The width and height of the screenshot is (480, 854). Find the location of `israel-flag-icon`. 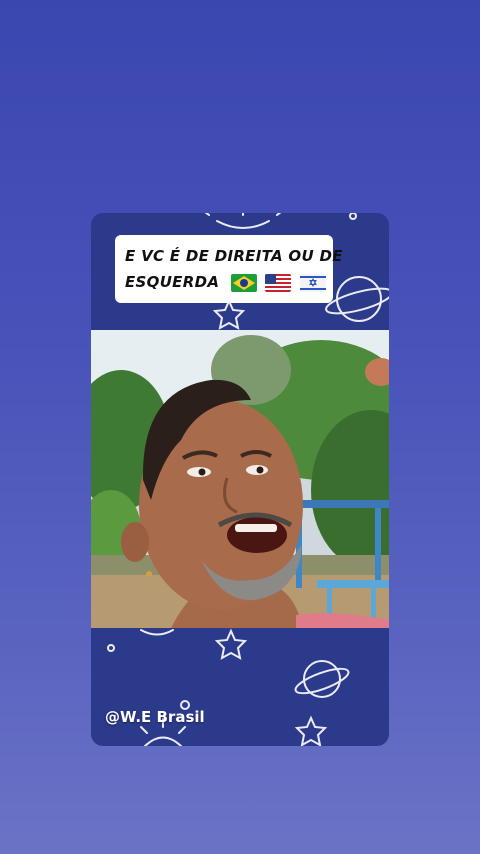

israel-flag-icon is located at coordinates (312, 283).